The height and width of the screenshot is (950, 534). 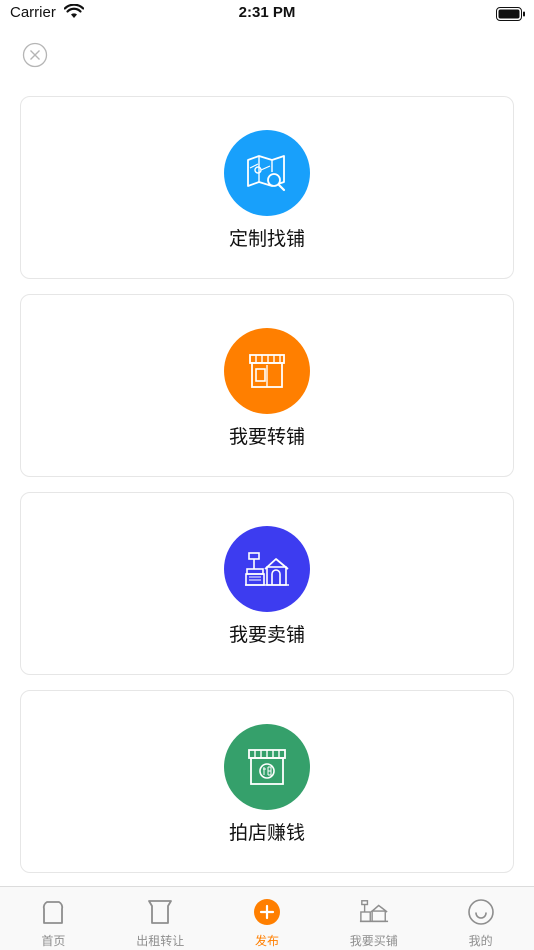 I want to click on tab-bar: 首页 出租转让 发布 我要买铺 我的, so click(x=267, y=918).